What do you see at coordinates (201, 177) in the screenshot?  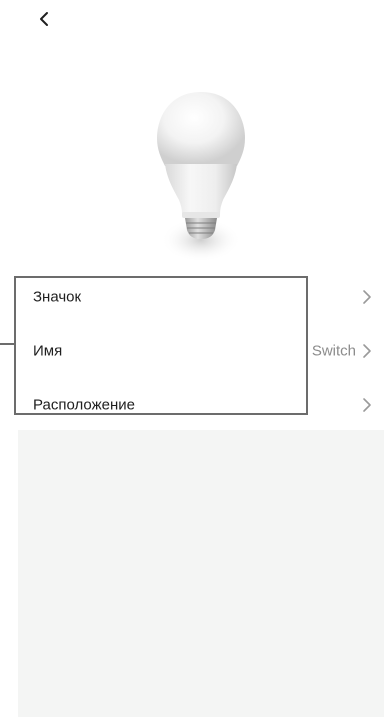 I see `device-image` at bounding box center [201, 177].